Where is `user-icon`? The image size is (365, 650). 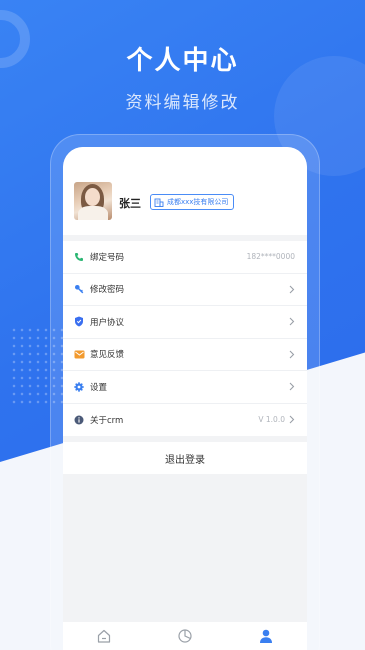
user-icon is located at coordinates (266, 638).